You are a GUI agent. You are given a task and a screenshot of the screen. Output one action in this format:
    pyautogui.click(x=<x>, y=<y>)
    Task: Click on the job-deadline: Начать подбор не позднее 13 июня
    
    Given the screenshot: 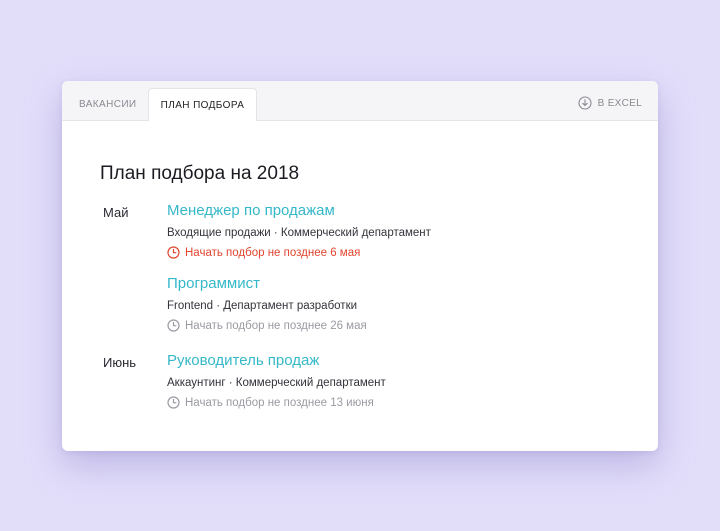 What is the action you would take?
    pyautogui.click(x=270, y=402)
    